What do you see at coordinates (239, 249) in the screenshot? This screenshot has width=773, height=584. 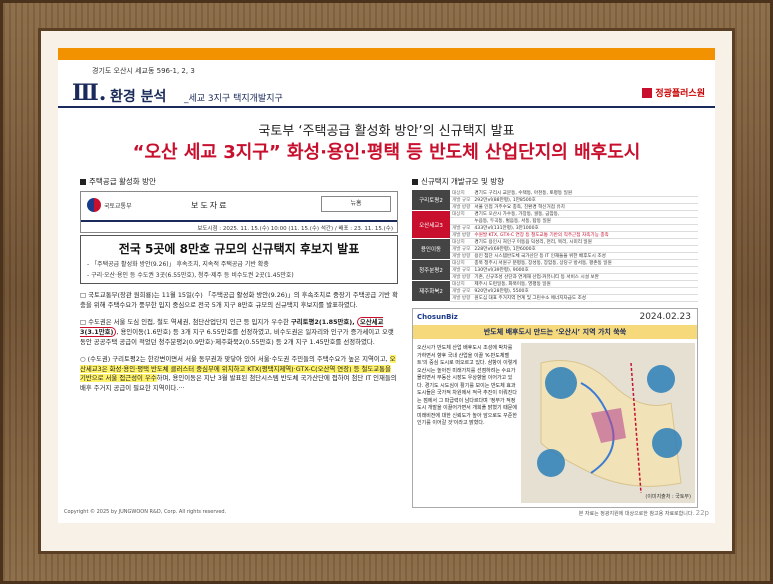 I see `doc-big-title: 전국 5곳에 8만호 규모의 신규택지 후보지 발표` at bounding box center [239, 249].